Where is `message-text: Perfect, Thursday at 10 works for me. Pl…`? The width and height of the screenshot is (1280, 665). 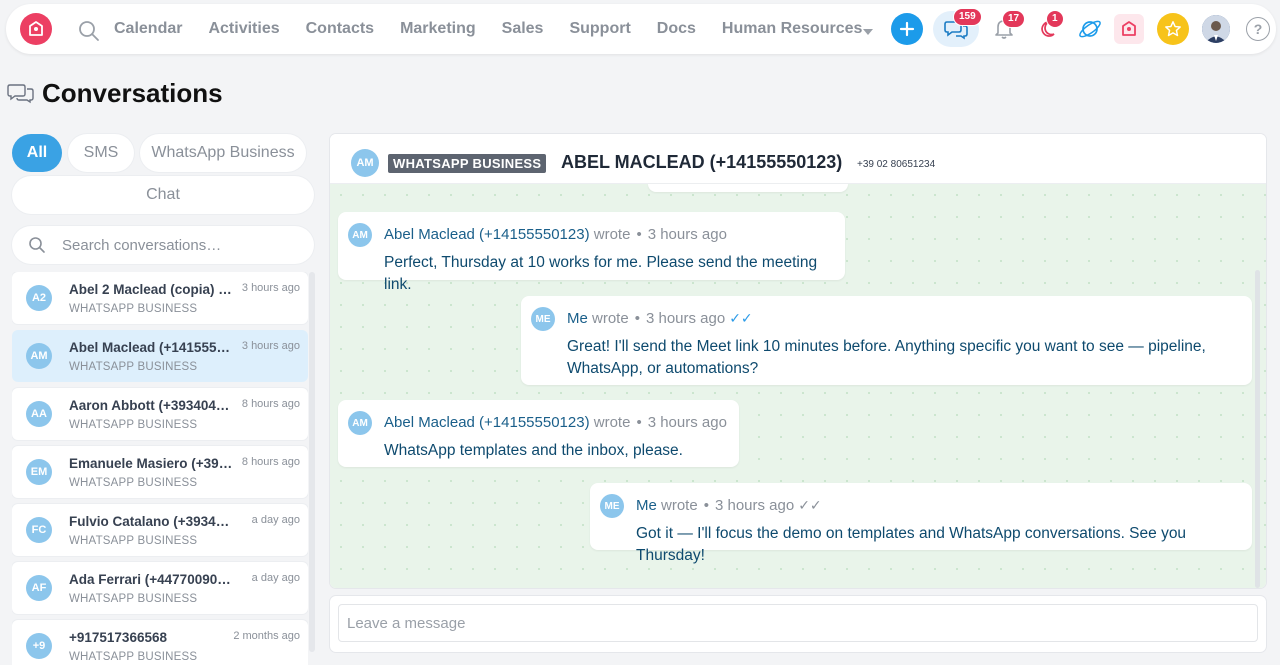
message-text: Perfect, Thursday at 10 works for me. Pl… is located at coordinates (601, 273).